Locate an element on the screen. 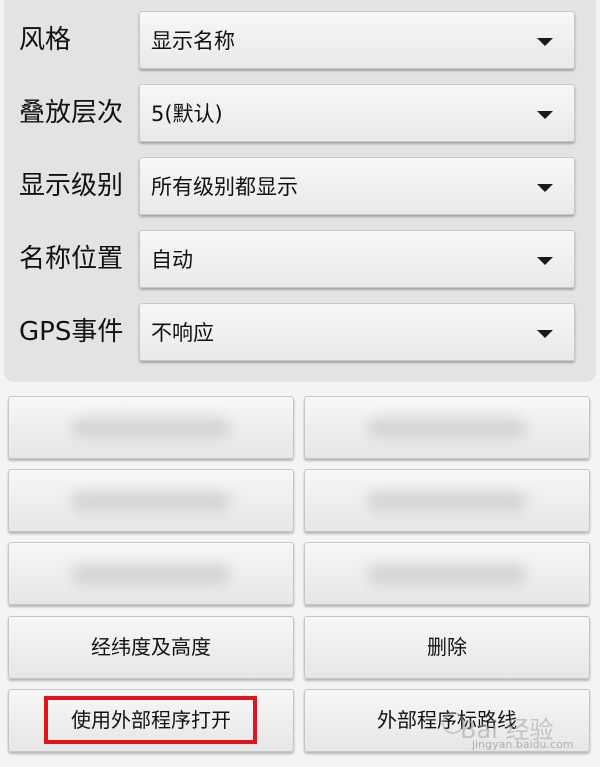 This screenshot has height=767, width=600. setting-row-style: 风格 显示名称 is located at coordinates (300, 44).